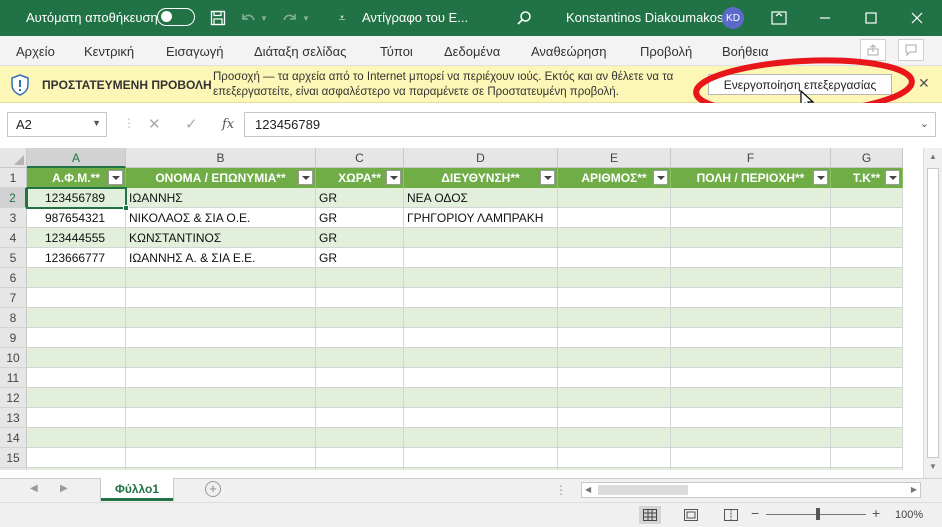 This screenshot has height=527, width=942. What do you see at coordinates (561, 490) in the screenshot?
I see `tab-splitter-icon: ⋮` at bounding box center [561, 490].